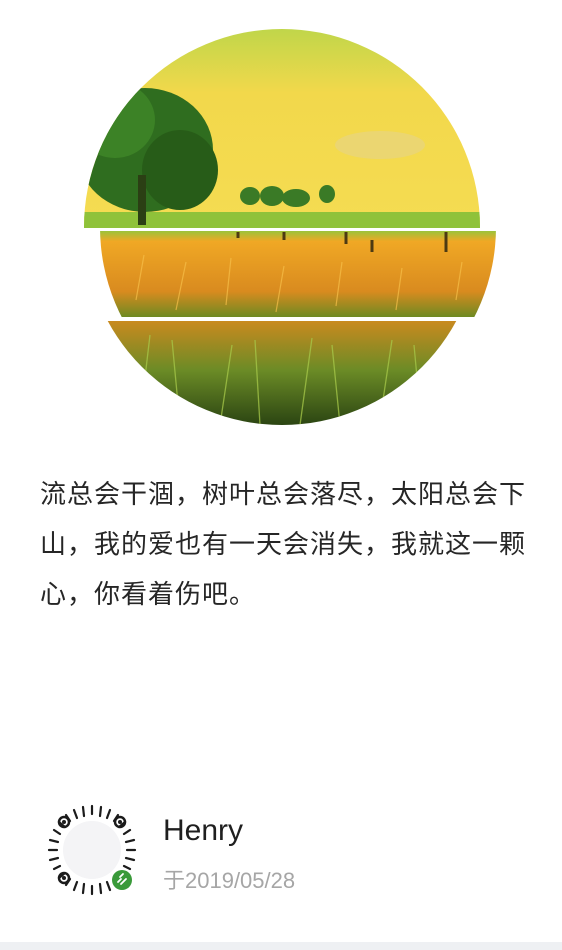 The width and height of the screenshot is (562, 950). Describe the element at coordinates (203, 830) in the screenshot. I see `author-name: Henry` at that location.